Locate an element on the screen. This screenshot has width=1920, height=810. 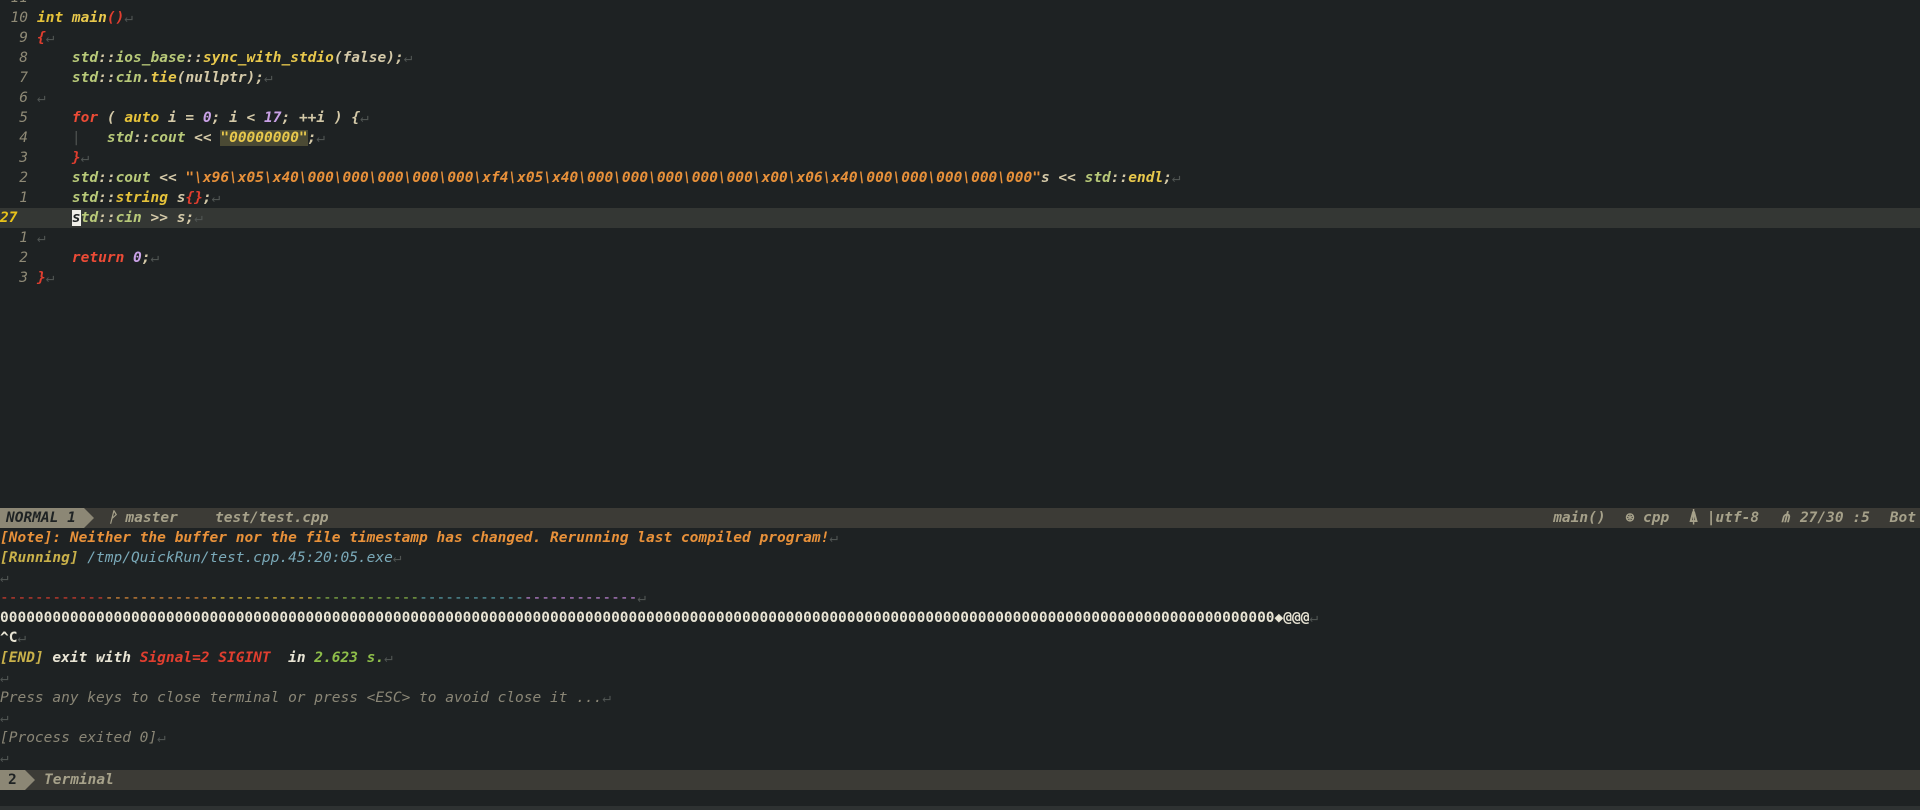
code-text: std::ios_base::sync_with_stdio(false); is located at coordinates (220, 58).